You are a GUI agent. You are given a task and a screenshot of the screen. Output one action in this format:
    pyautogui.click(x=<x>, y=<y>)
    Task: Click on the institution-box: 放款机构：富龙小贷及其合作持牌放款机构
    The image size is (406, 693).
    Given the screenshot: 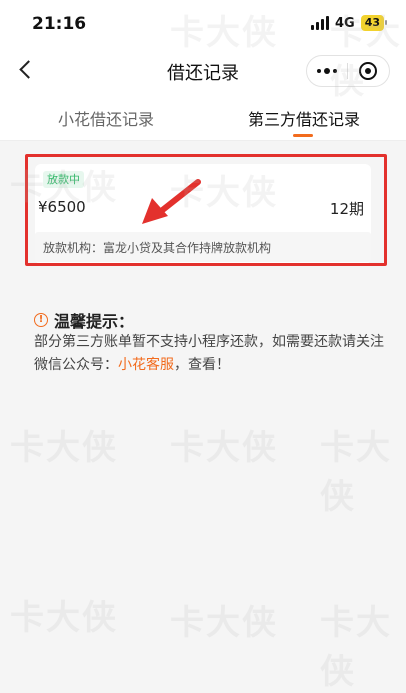 What is the action you would take?
    pyautogui.click(x=203, y=247)
    